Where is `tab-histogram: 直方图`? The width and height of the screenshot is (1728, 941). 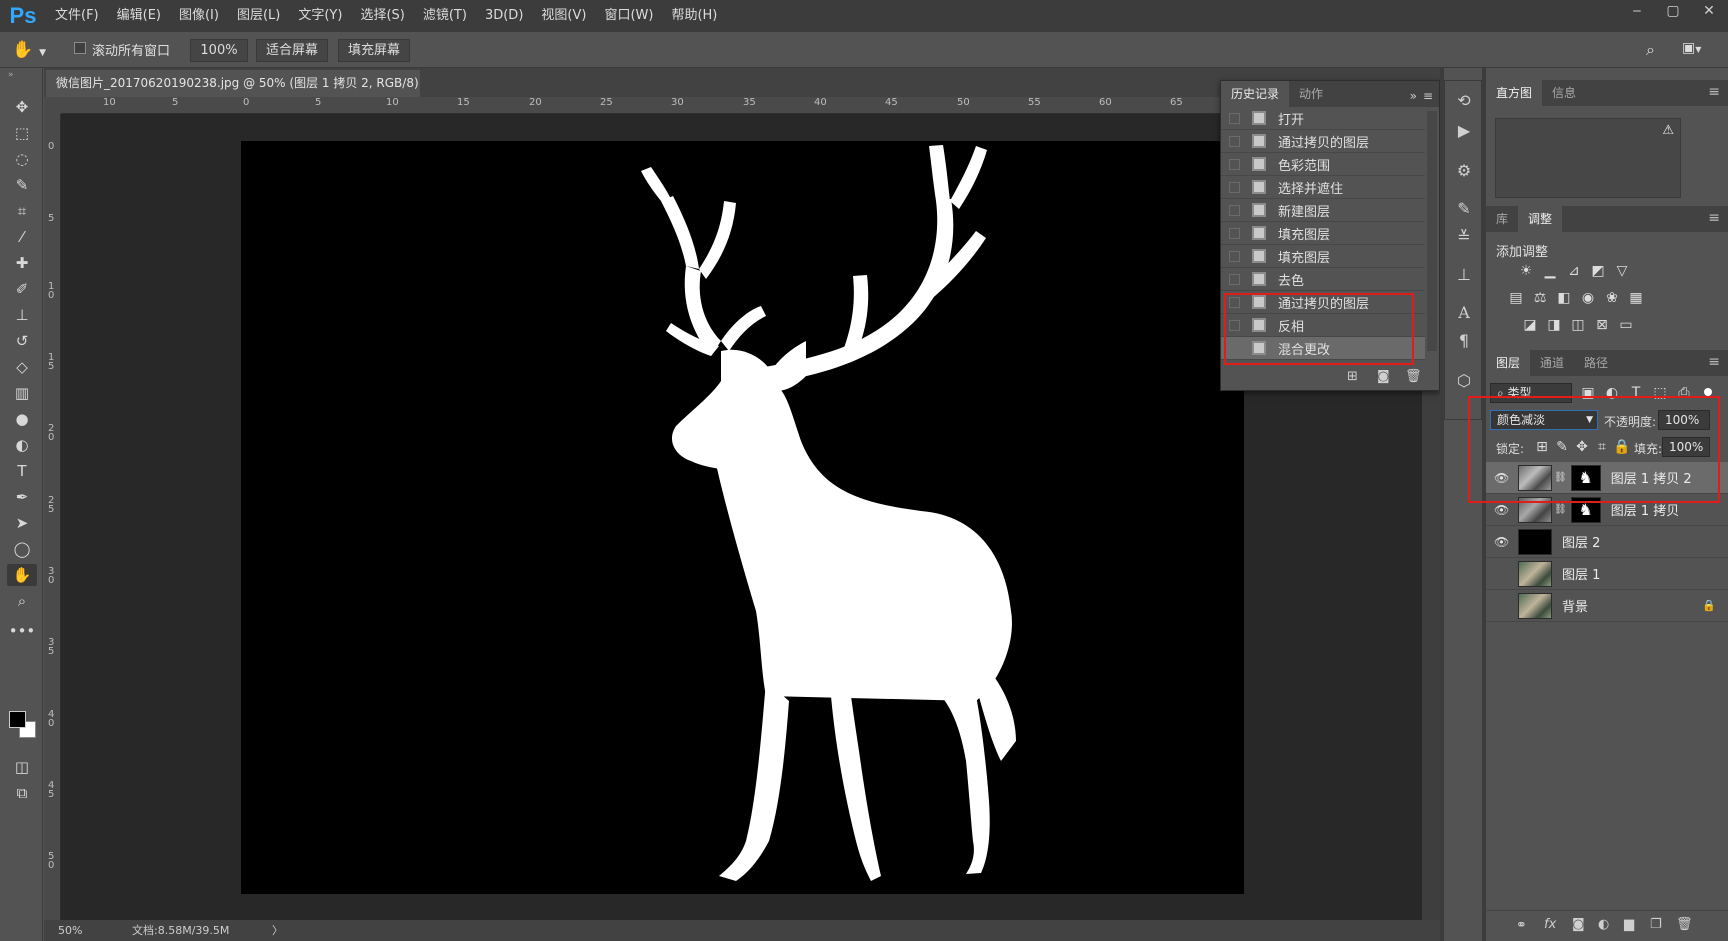 tab-histogram: 直方图 is located at coordinates (1514, 93).